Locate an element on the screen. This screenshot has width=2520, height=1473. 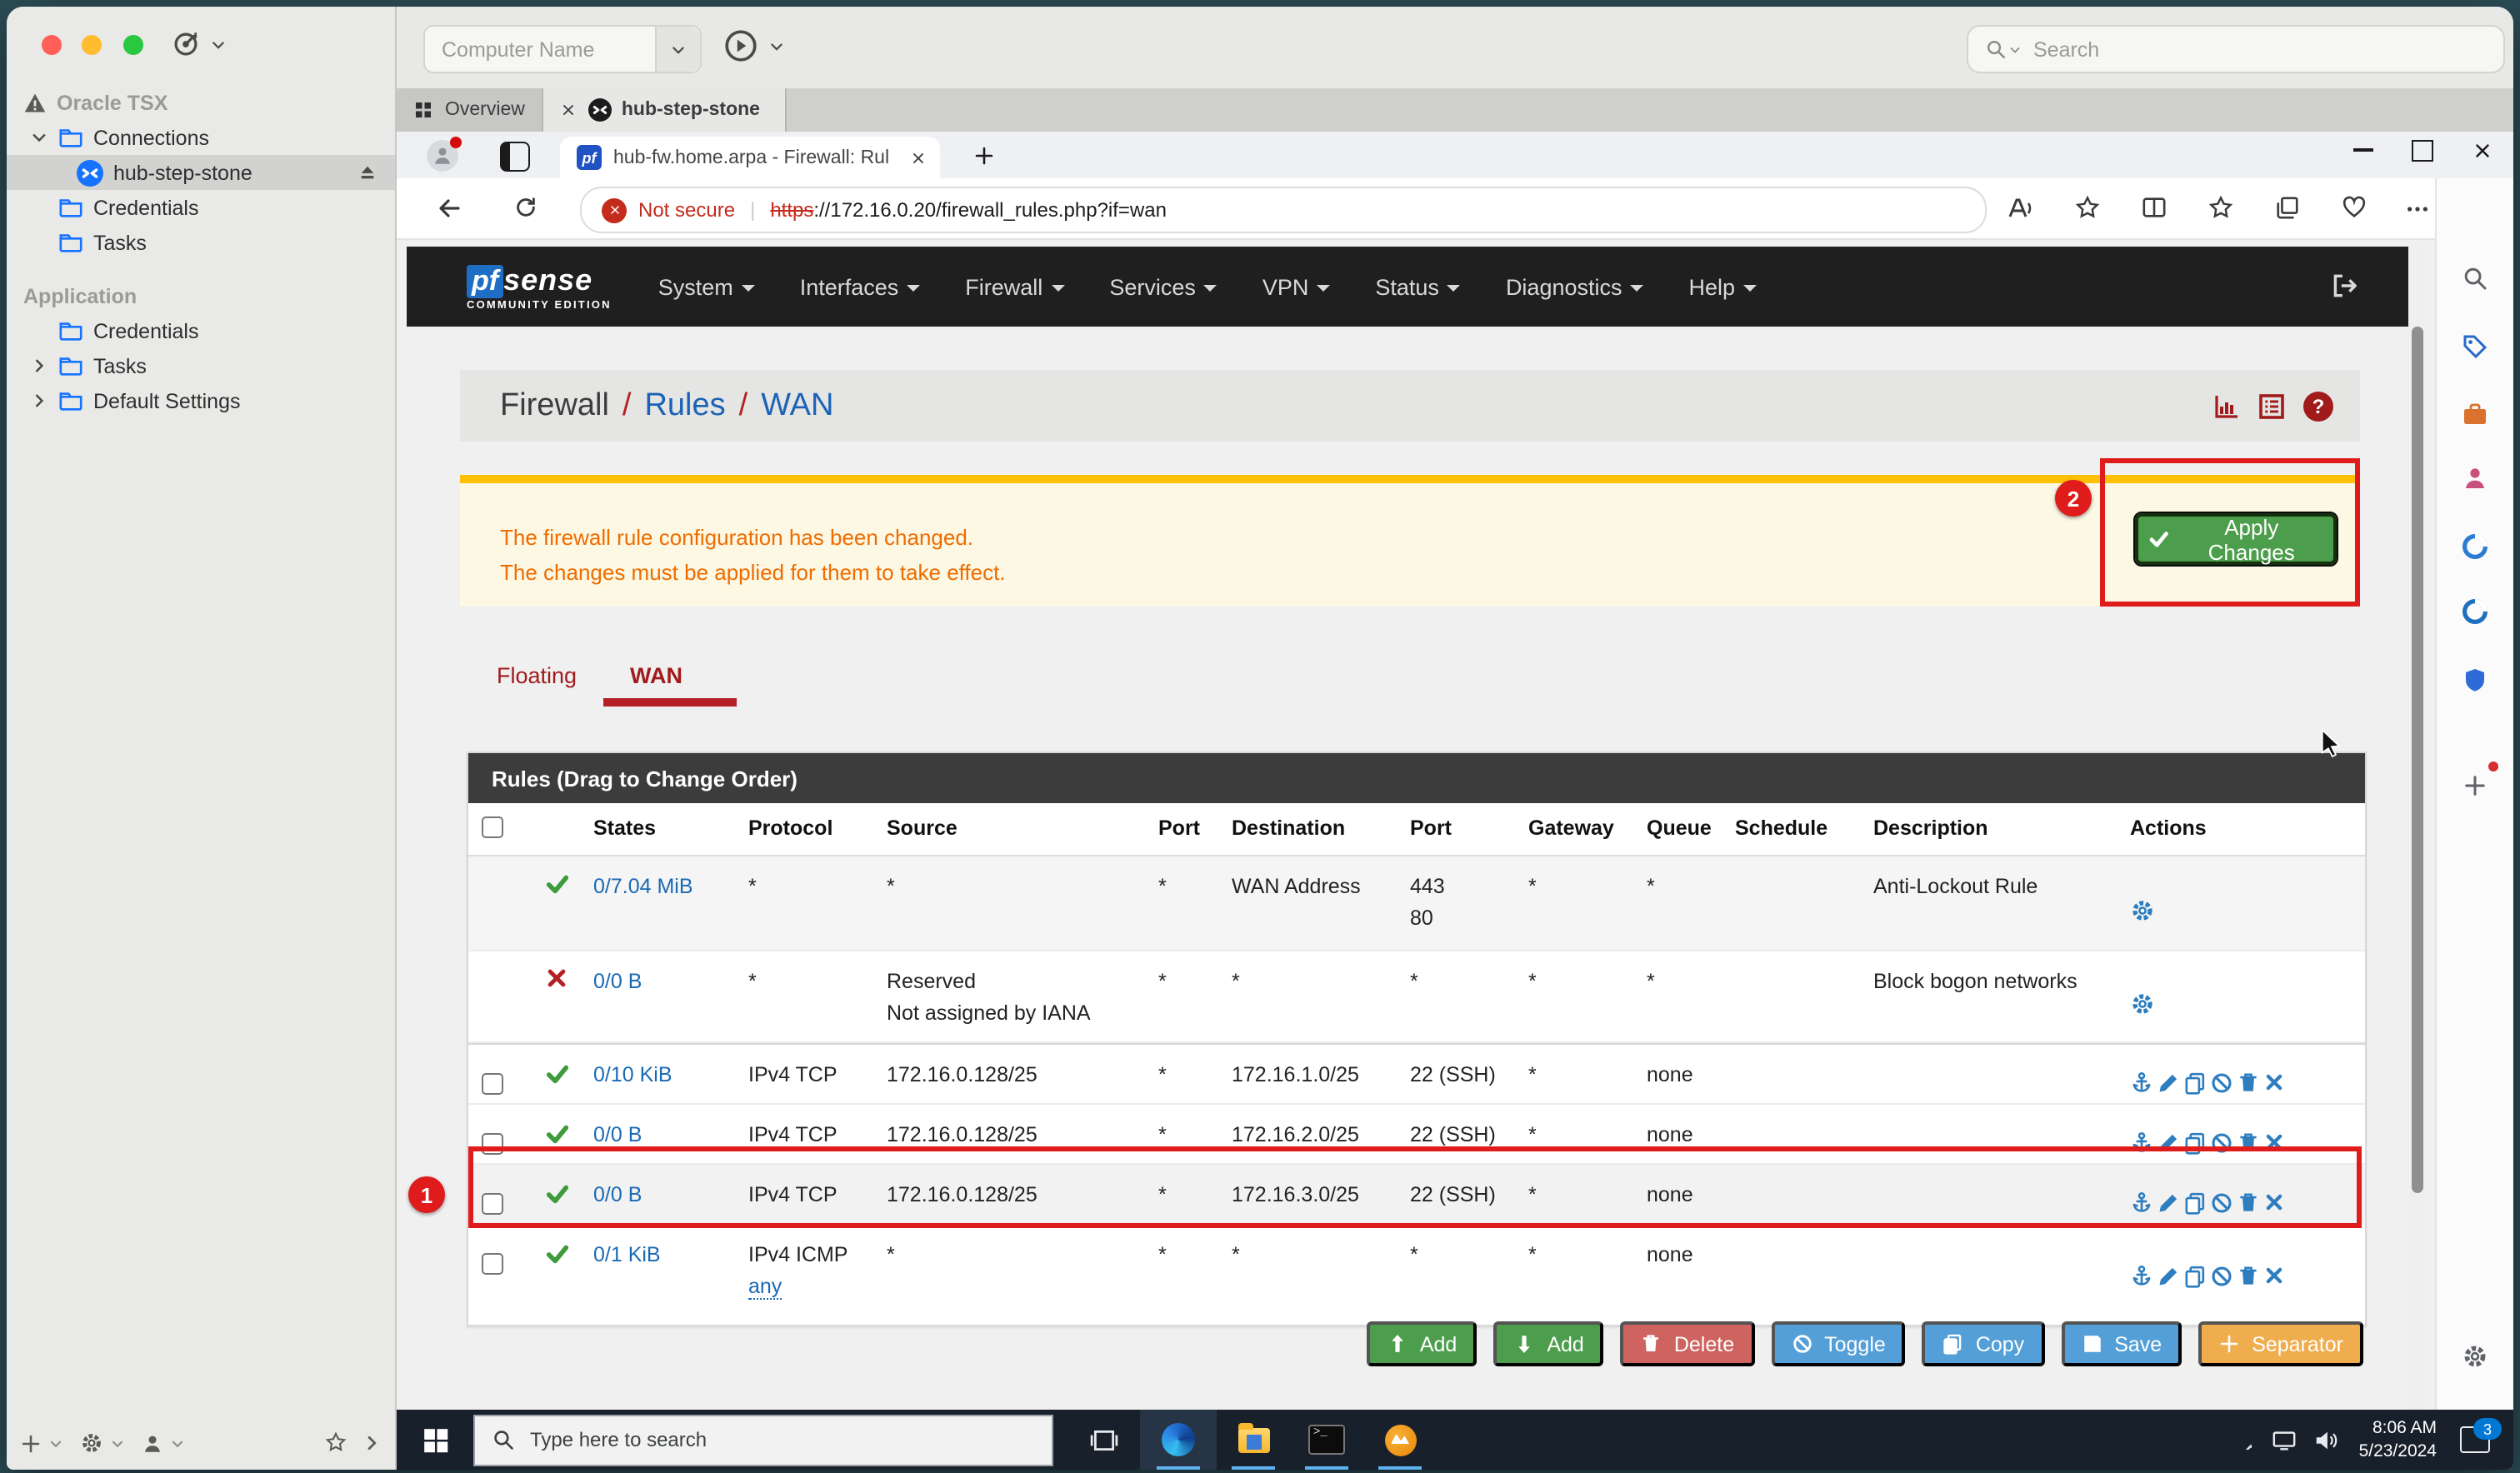
back-icon is located at coordinates (450, 209).